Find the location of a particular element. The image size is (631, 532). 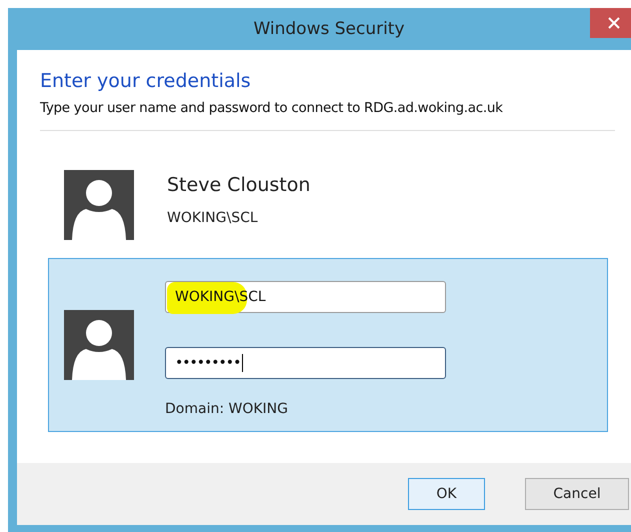

close-button is located at coordinates (610, 23).